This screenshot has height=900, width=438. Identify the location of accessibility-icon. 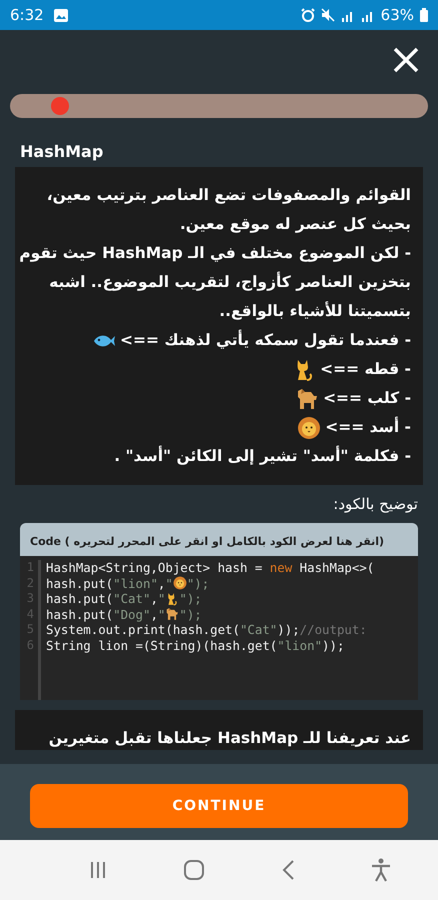
(381, 870).